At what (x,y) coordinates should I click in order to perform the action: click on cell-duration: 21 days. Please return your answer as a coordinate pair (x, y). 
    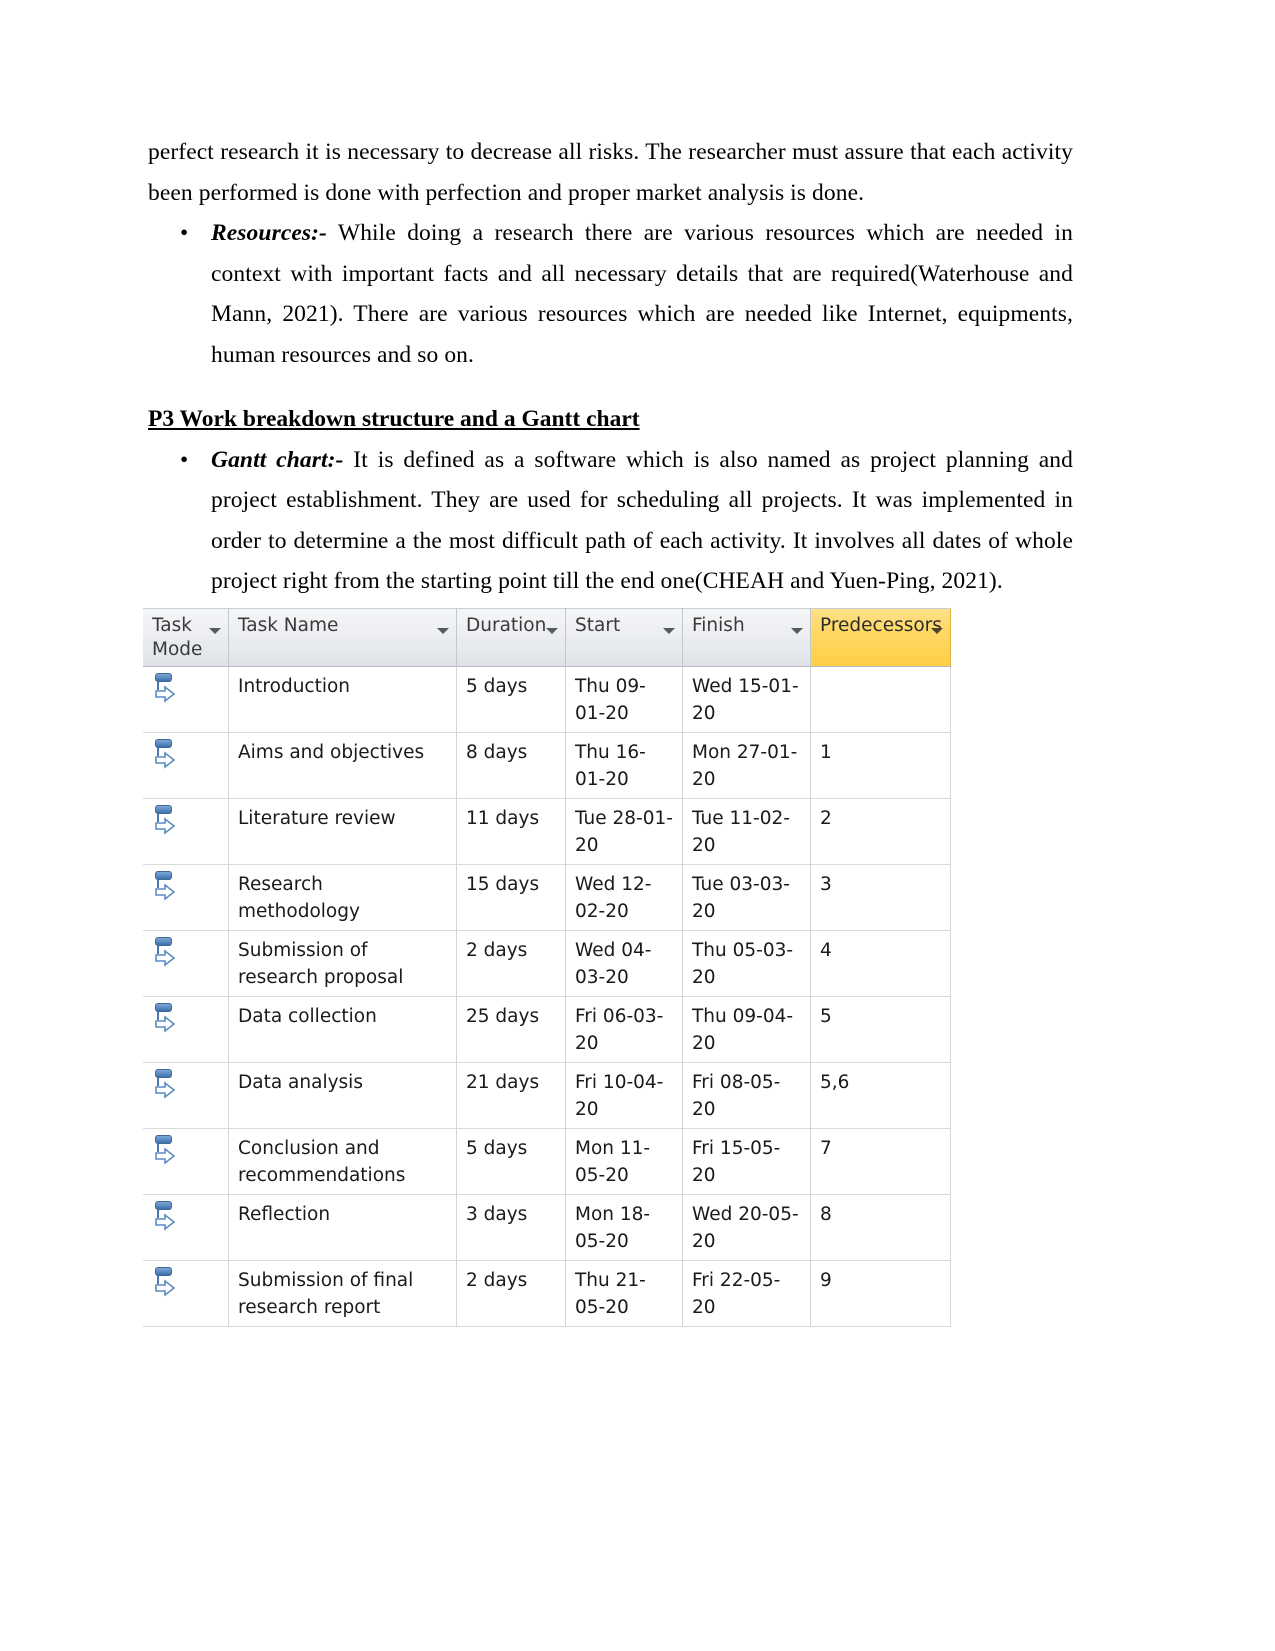
    Looking at the image, I should click on (511, 1096).